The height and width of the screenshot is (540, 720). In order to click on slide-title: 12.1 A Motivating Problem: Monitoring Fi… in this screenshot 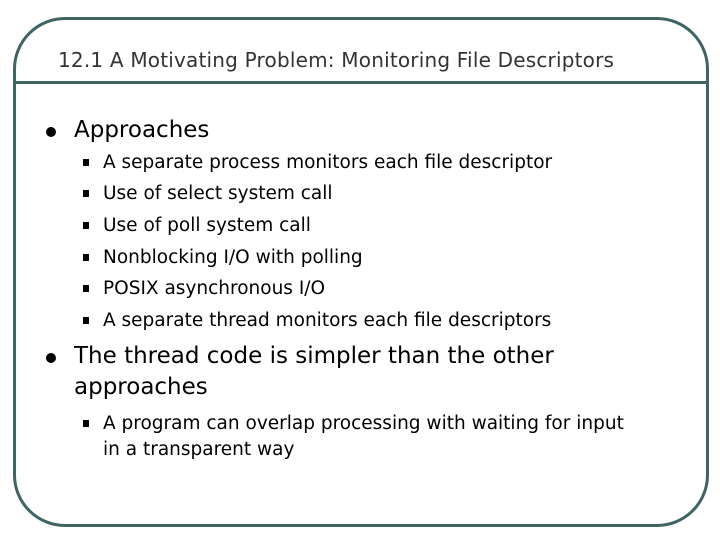, I will do `click(336, 60)`.